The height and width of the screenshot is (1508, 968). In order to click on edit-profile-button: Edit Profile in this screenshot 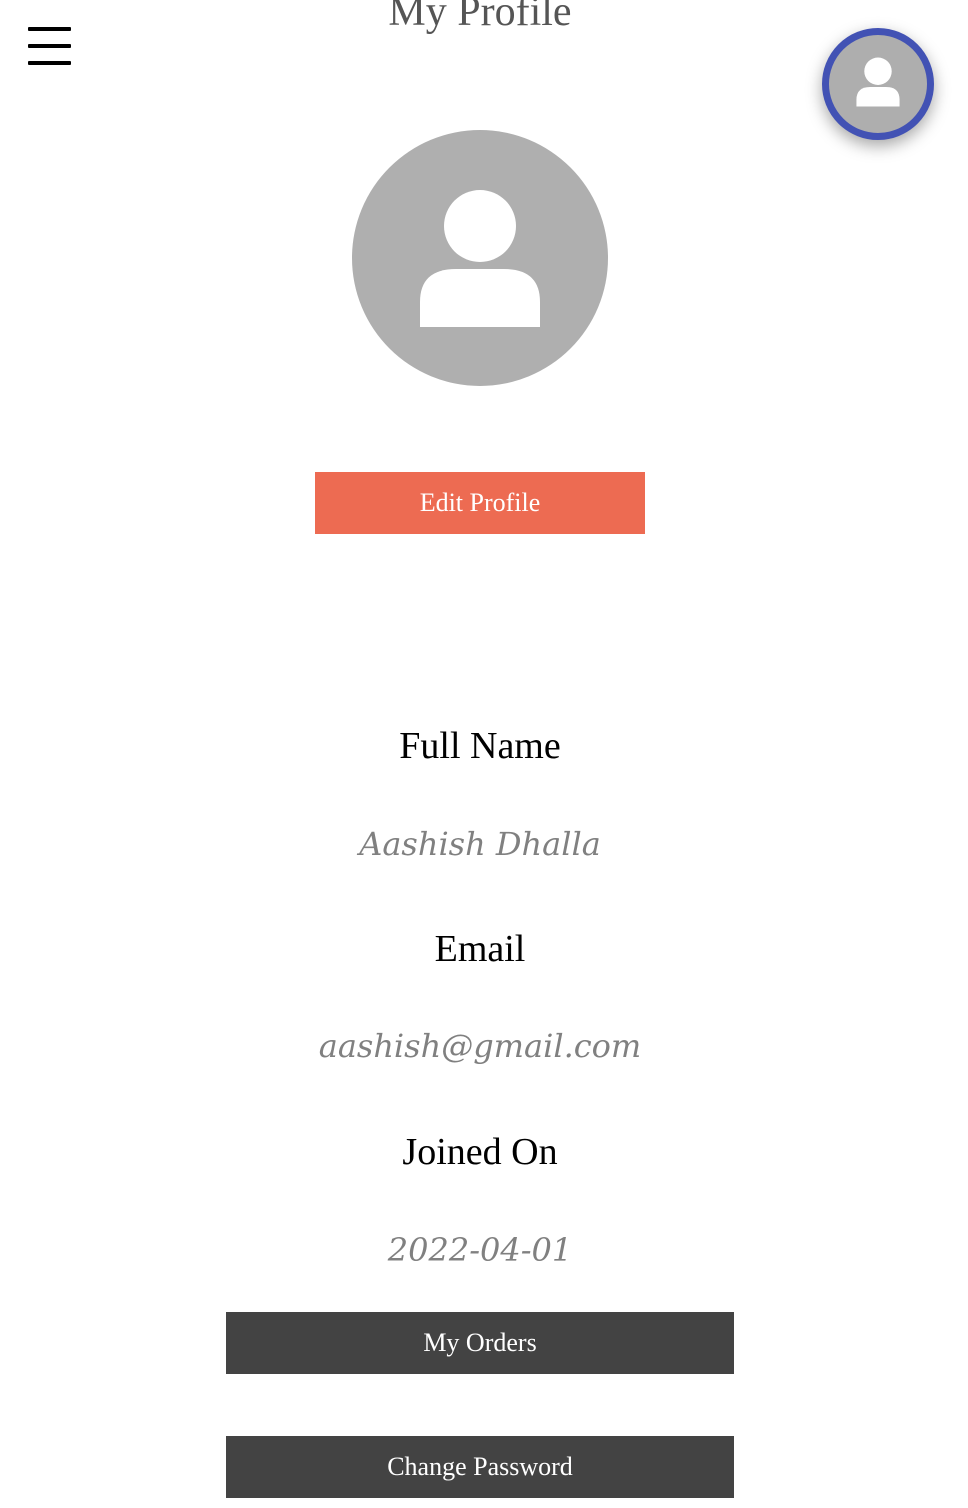, I will do `click(480, 503)`.